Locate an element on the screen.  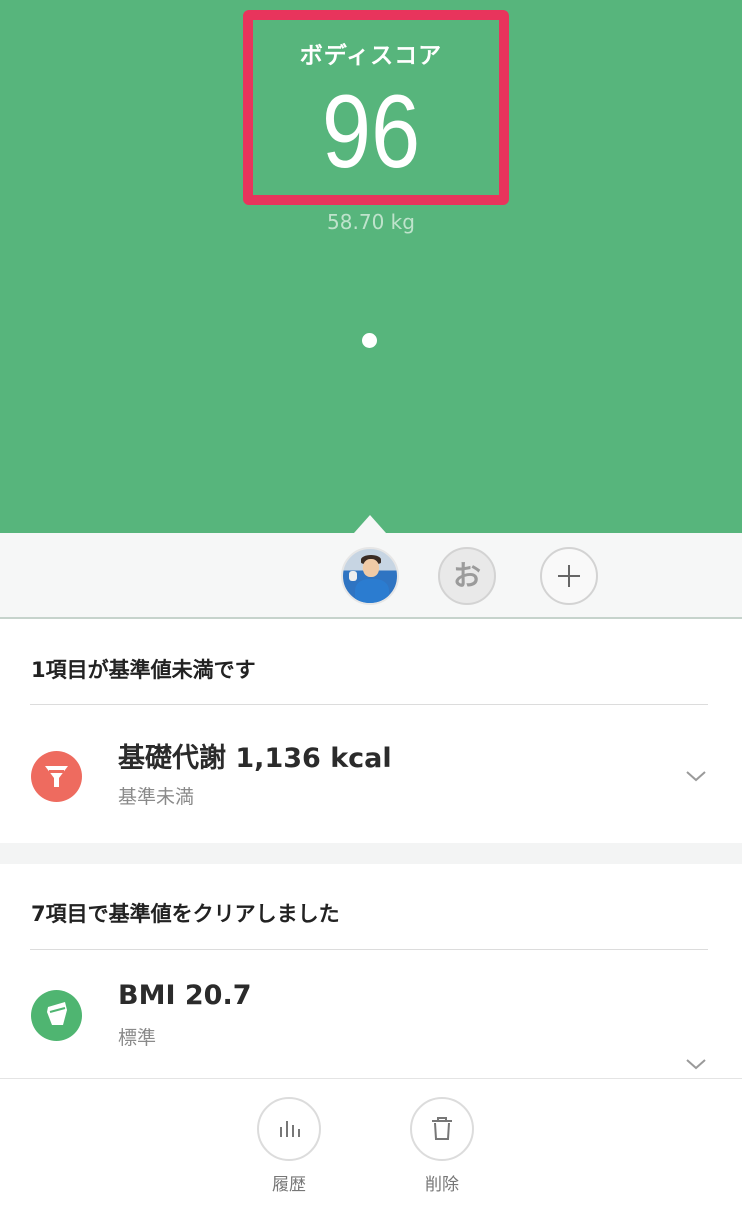
metric-status: 標準 is located at coordinates (137, 1038).